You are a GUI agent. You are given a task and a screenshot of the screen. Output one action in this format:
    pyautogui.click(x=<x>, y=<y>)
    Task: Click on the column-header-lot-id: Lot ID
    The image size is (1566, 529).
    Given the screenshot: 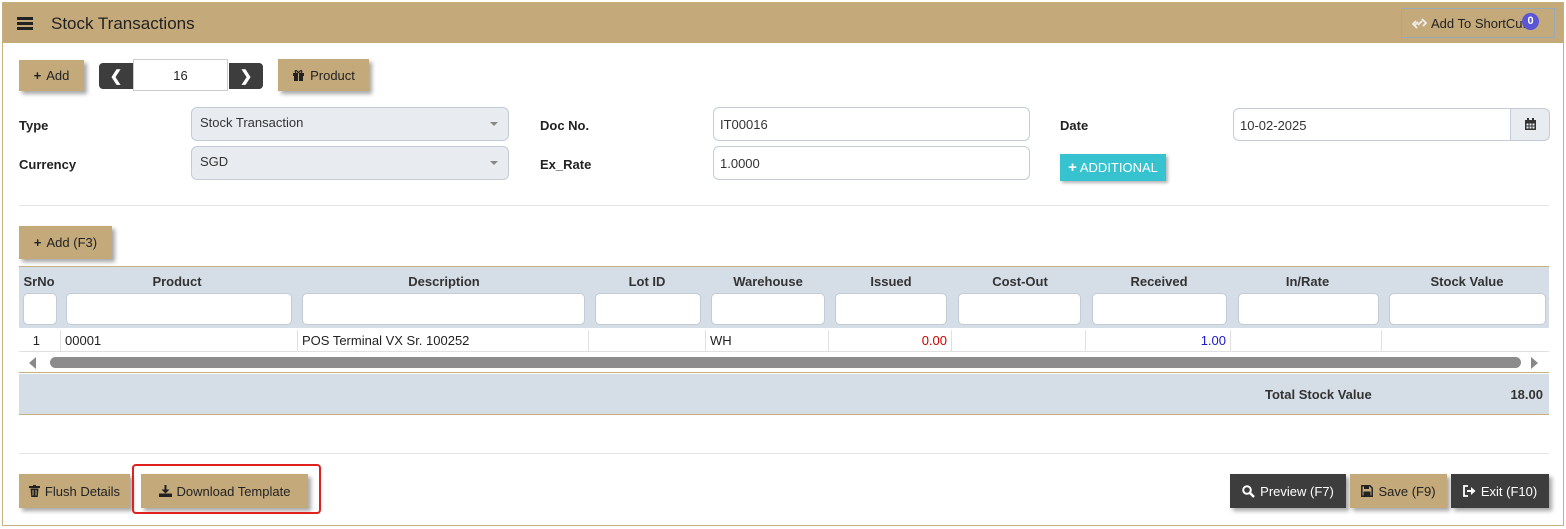 What is the action you would take?
    pyautogui.click(x=647, y=281)
    